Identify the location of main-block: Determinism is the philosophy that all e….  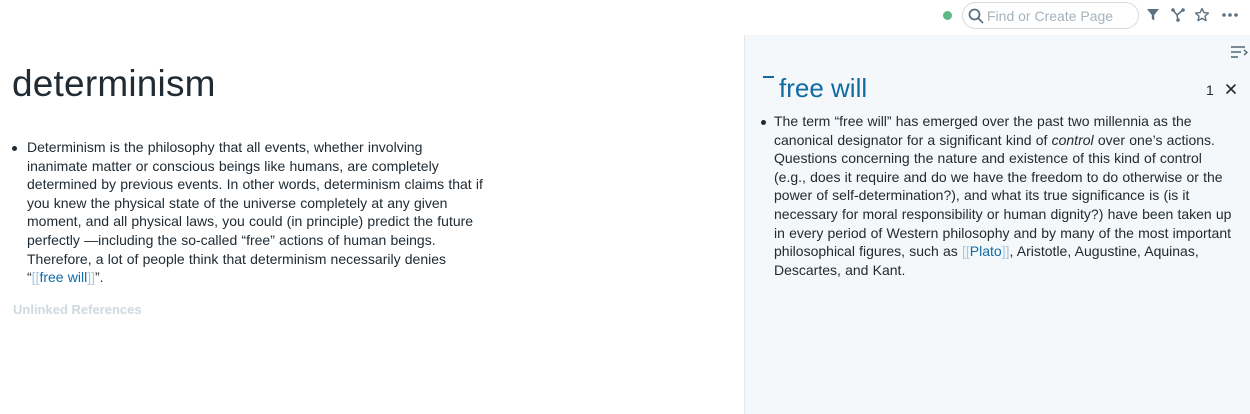
(247, 212).